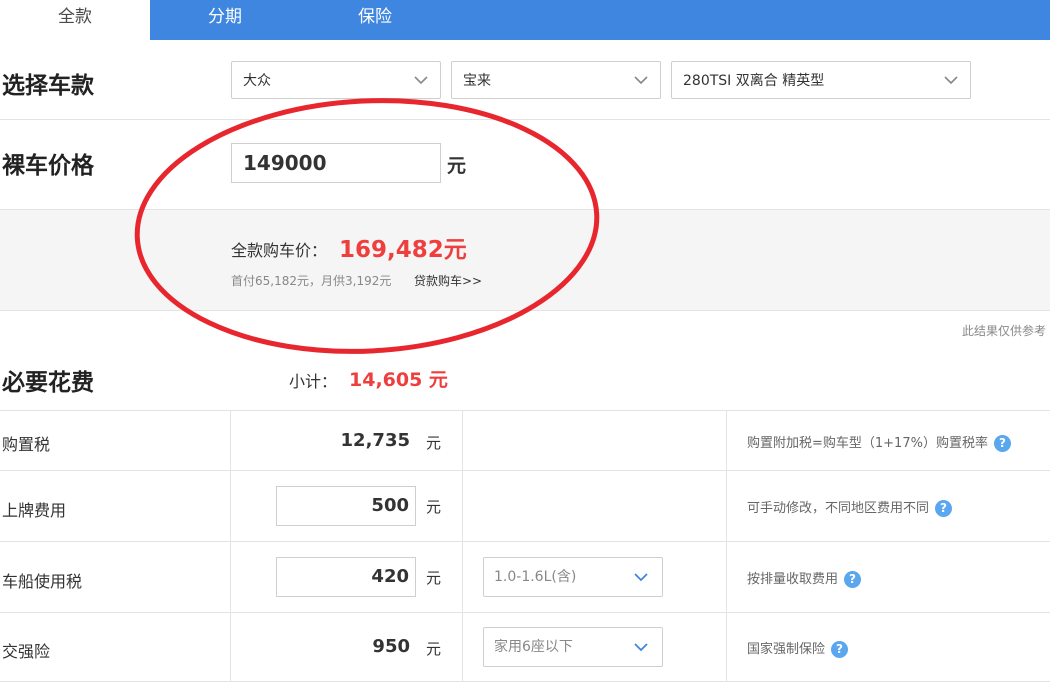  What do you see at coordinates (336, 80) in the screenshot?
I see `brand-select: 大众` at bounding box center [336, 80].